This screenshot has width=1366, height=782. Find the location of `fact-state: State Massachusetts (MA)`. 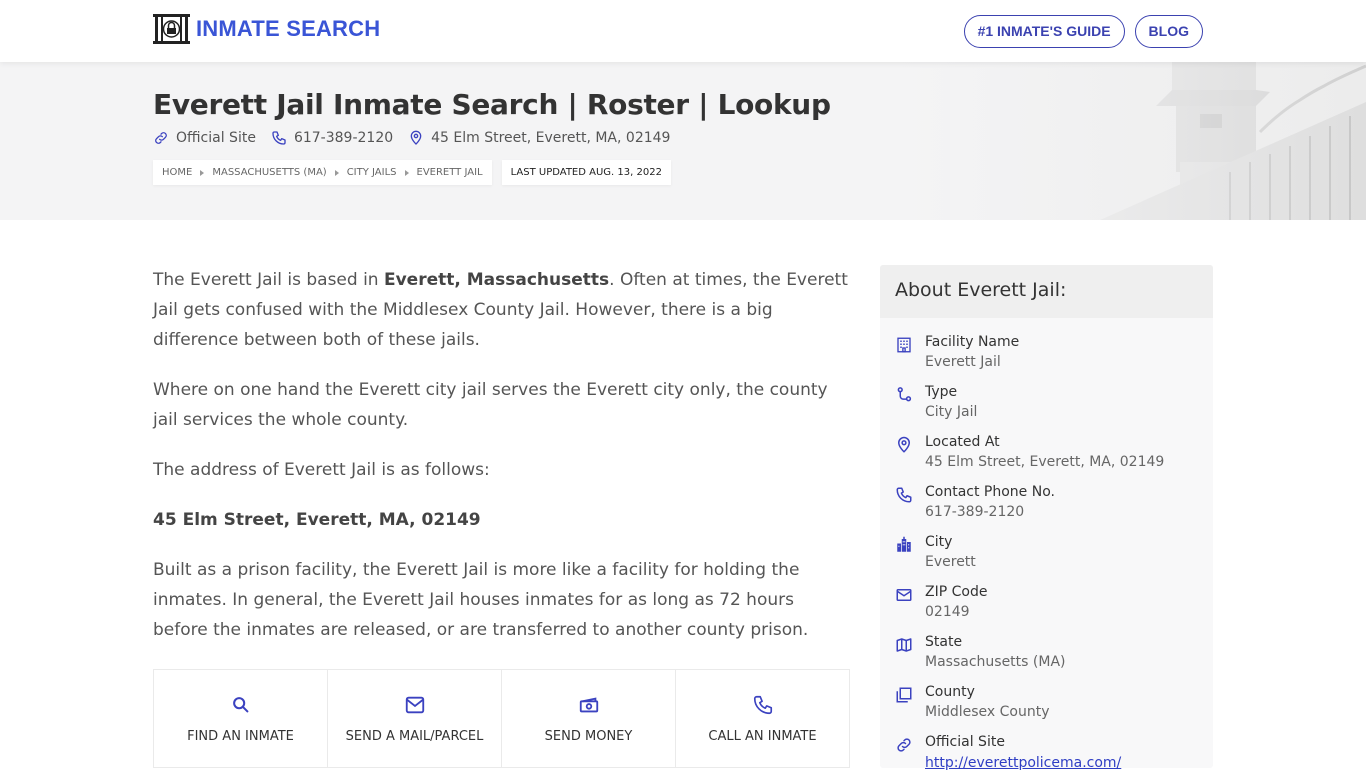

fact-state: State Massachusetts (MA) is located at coordinates (1046, 657).